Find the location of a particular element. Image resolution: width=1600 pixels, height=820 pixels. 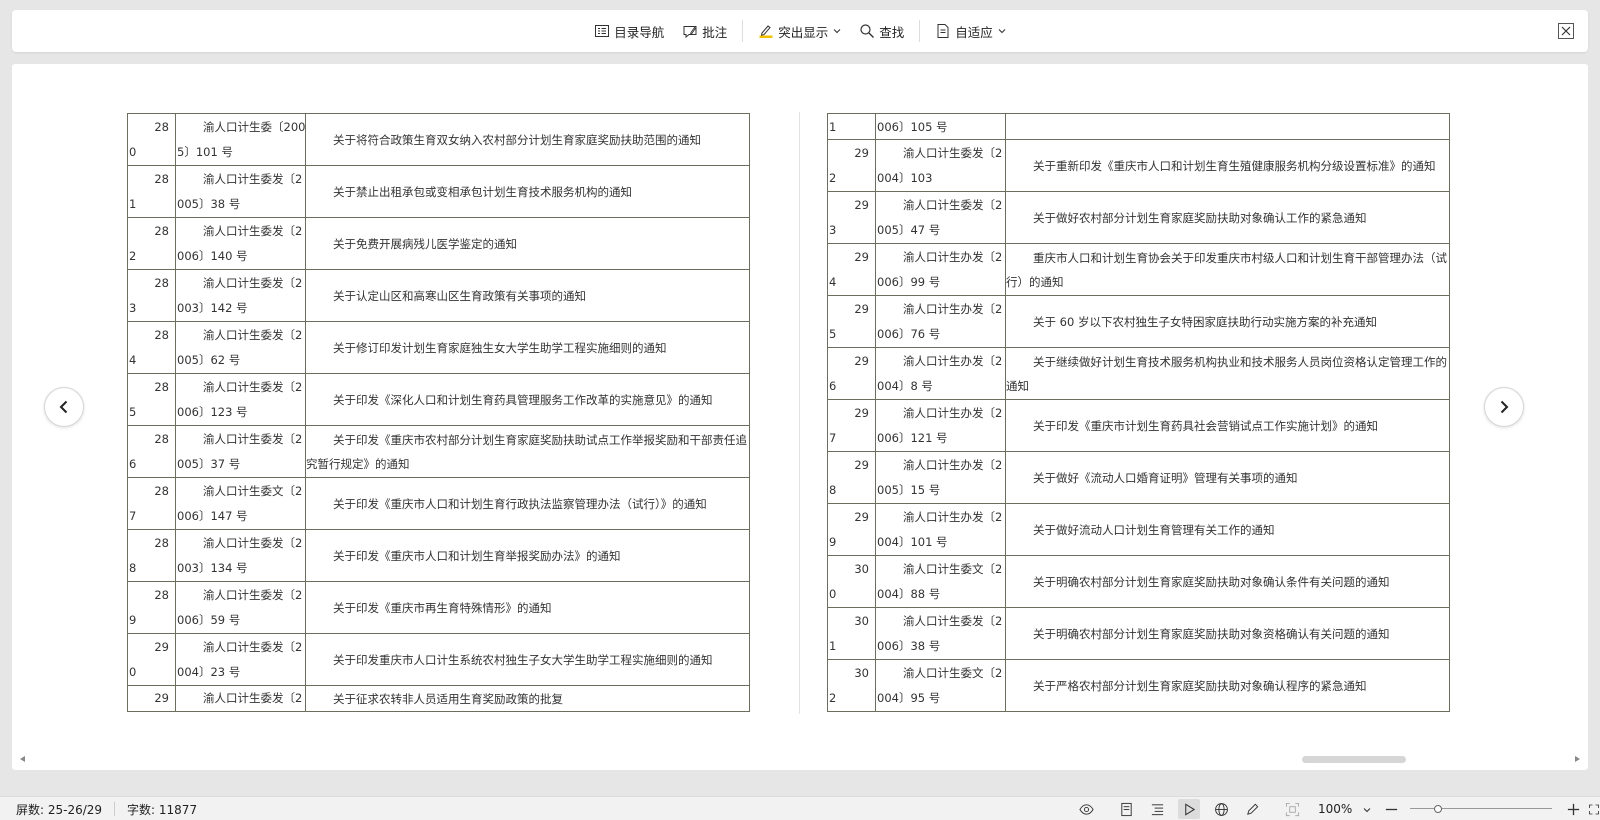

doc-number-part2: 003〕142 号 is located at coordinates (212, 307).